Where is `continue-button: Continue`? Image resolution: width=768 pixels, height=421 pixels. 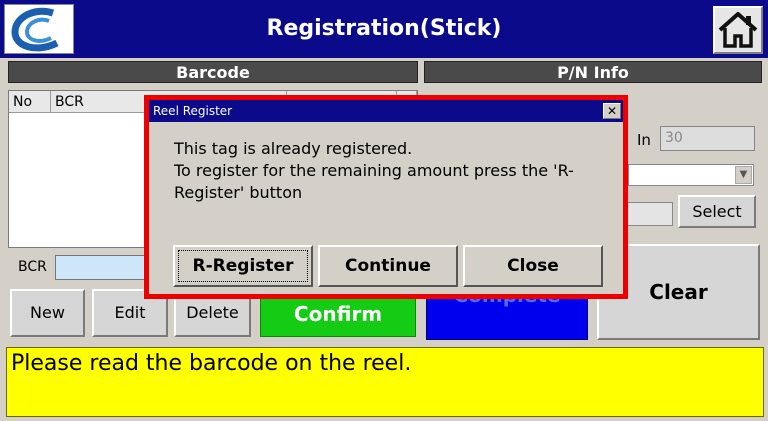 continue-button: Continue is located at coordinates (388, 266).